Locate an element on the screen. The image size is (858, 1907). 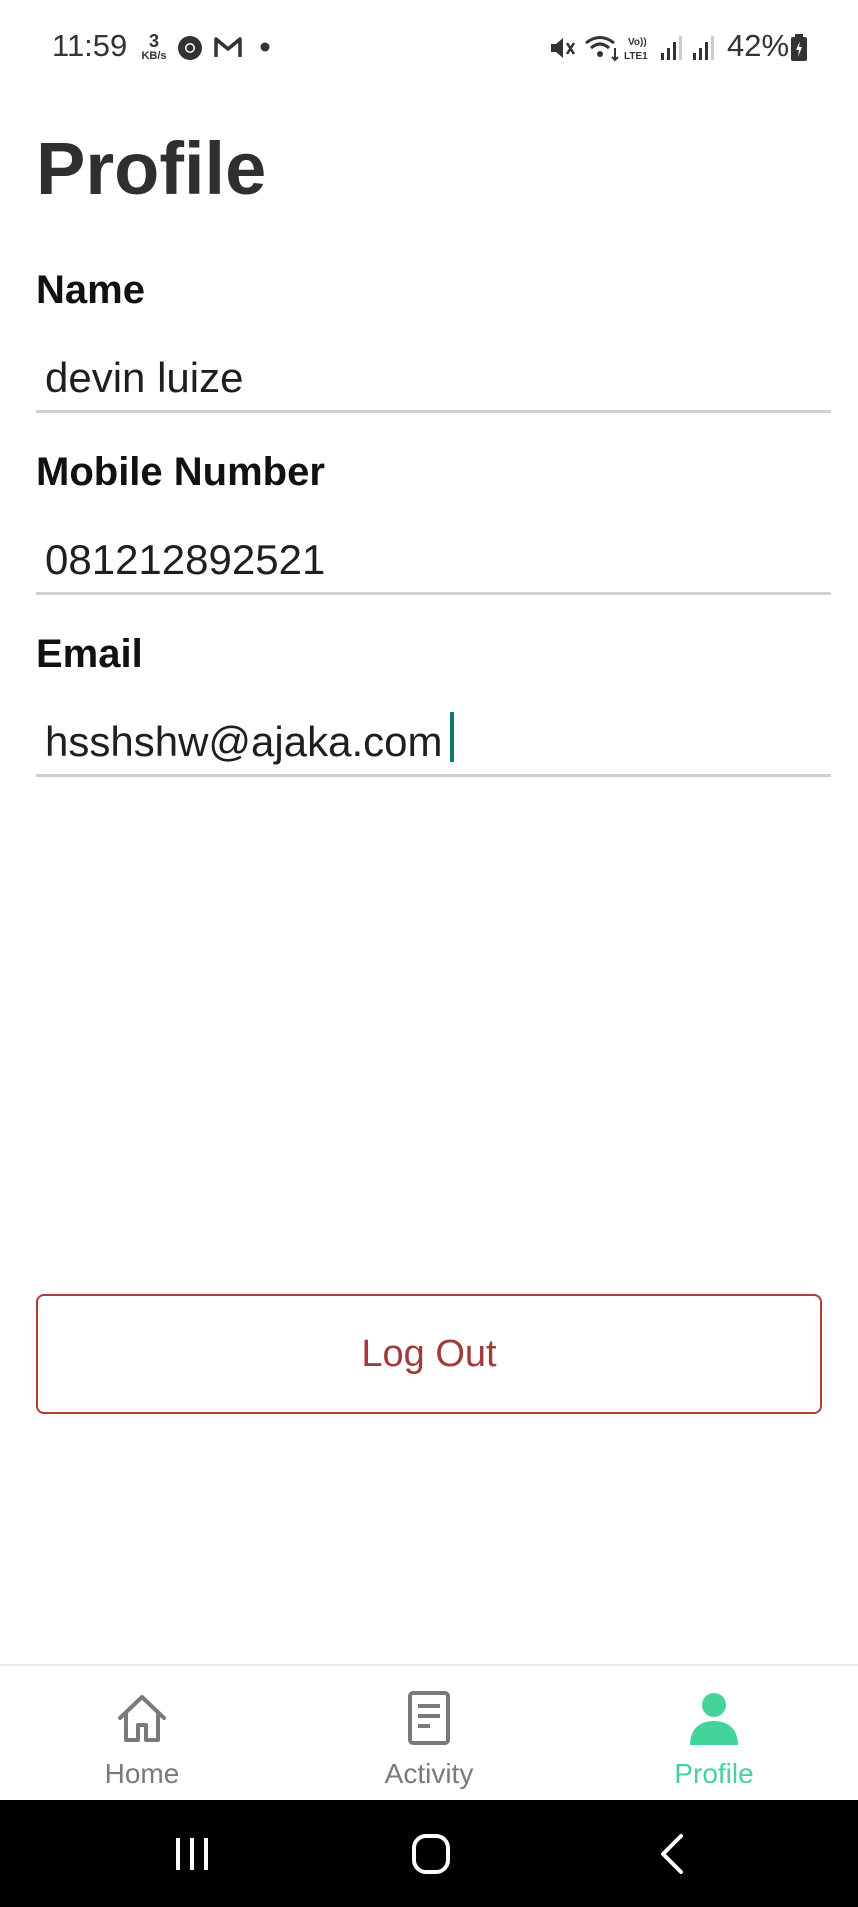
recent-apps-icon is located at coordinates (192, 1854).